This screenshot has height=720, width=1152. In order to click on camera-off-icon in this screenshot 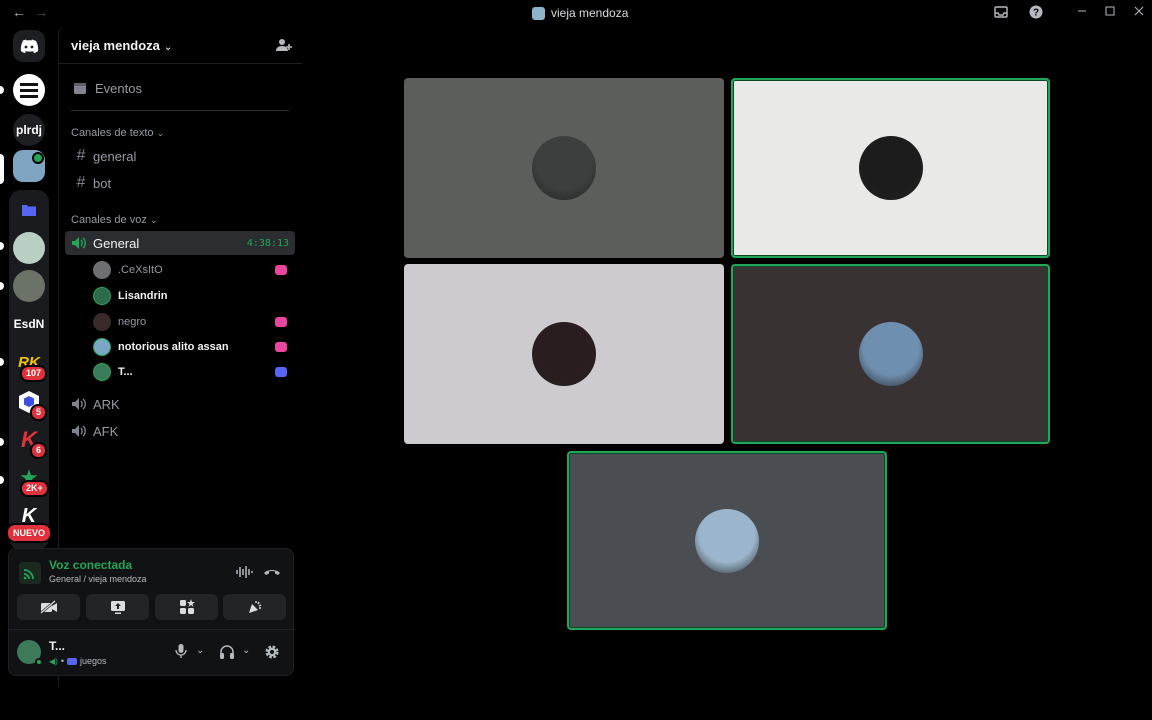, I will do `click(48, 607)`.